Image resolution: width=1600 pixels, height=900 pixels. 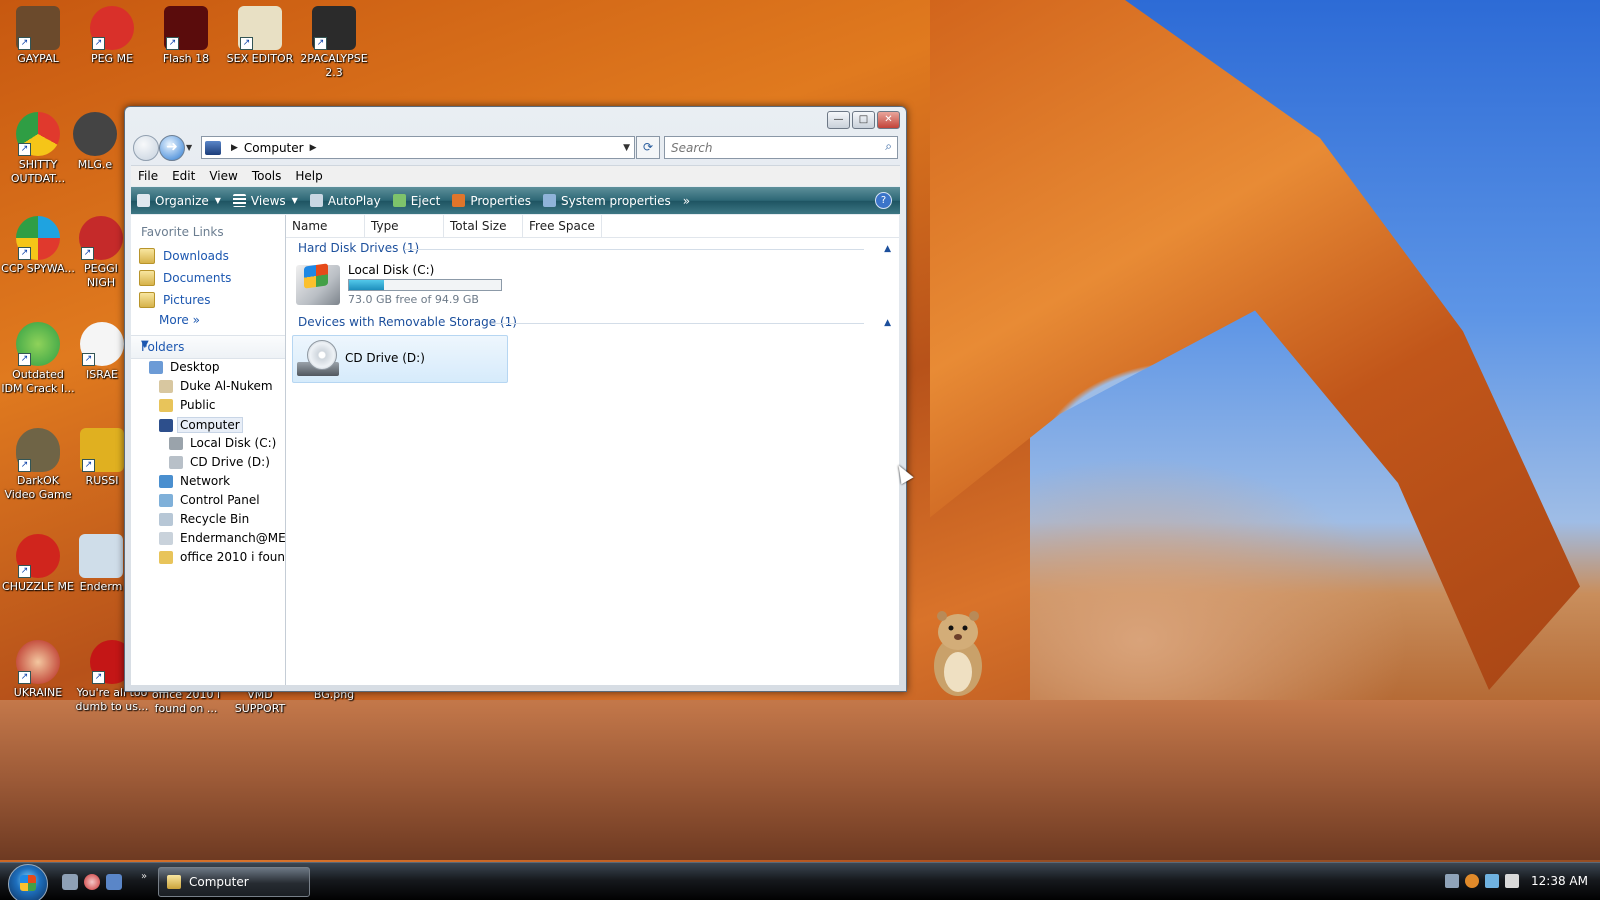 I want to click on desktop-icon-gaypal: ↗ GAYPAL, so click(x=38, y=36).